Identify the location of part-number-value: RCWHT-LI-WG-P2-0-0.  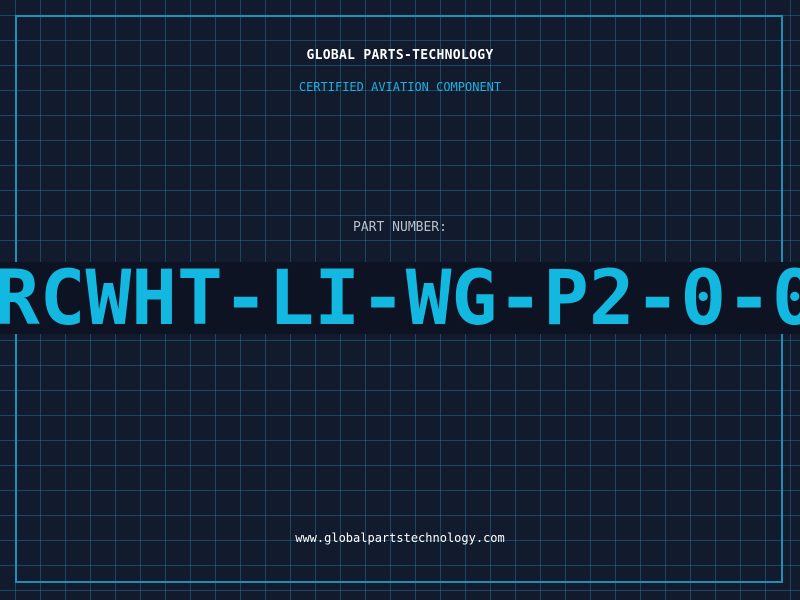
(400, 298).